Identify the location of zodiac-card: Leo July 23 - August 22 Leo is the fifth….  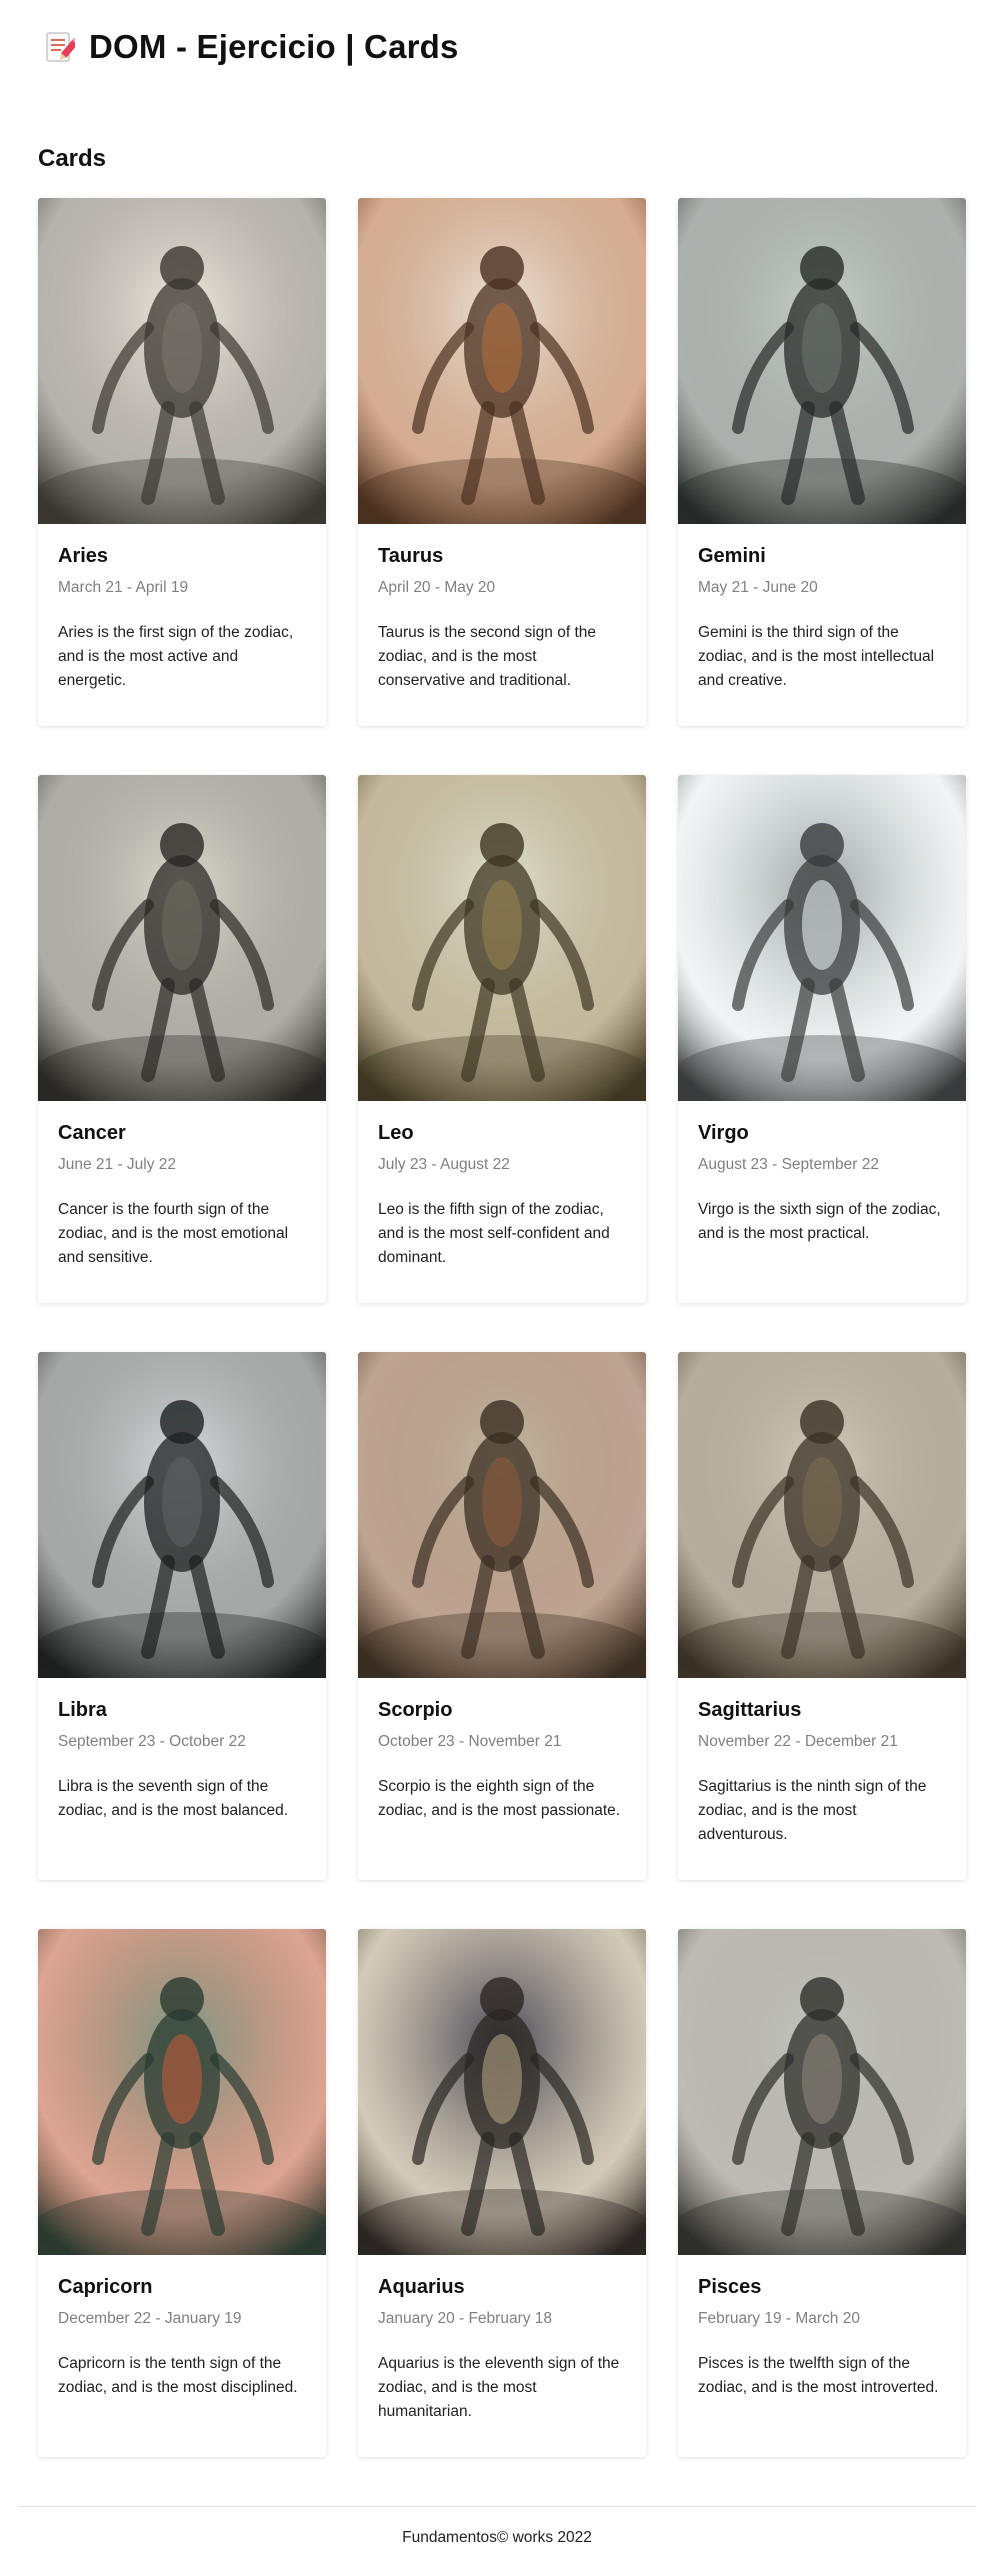
(502, 1039).